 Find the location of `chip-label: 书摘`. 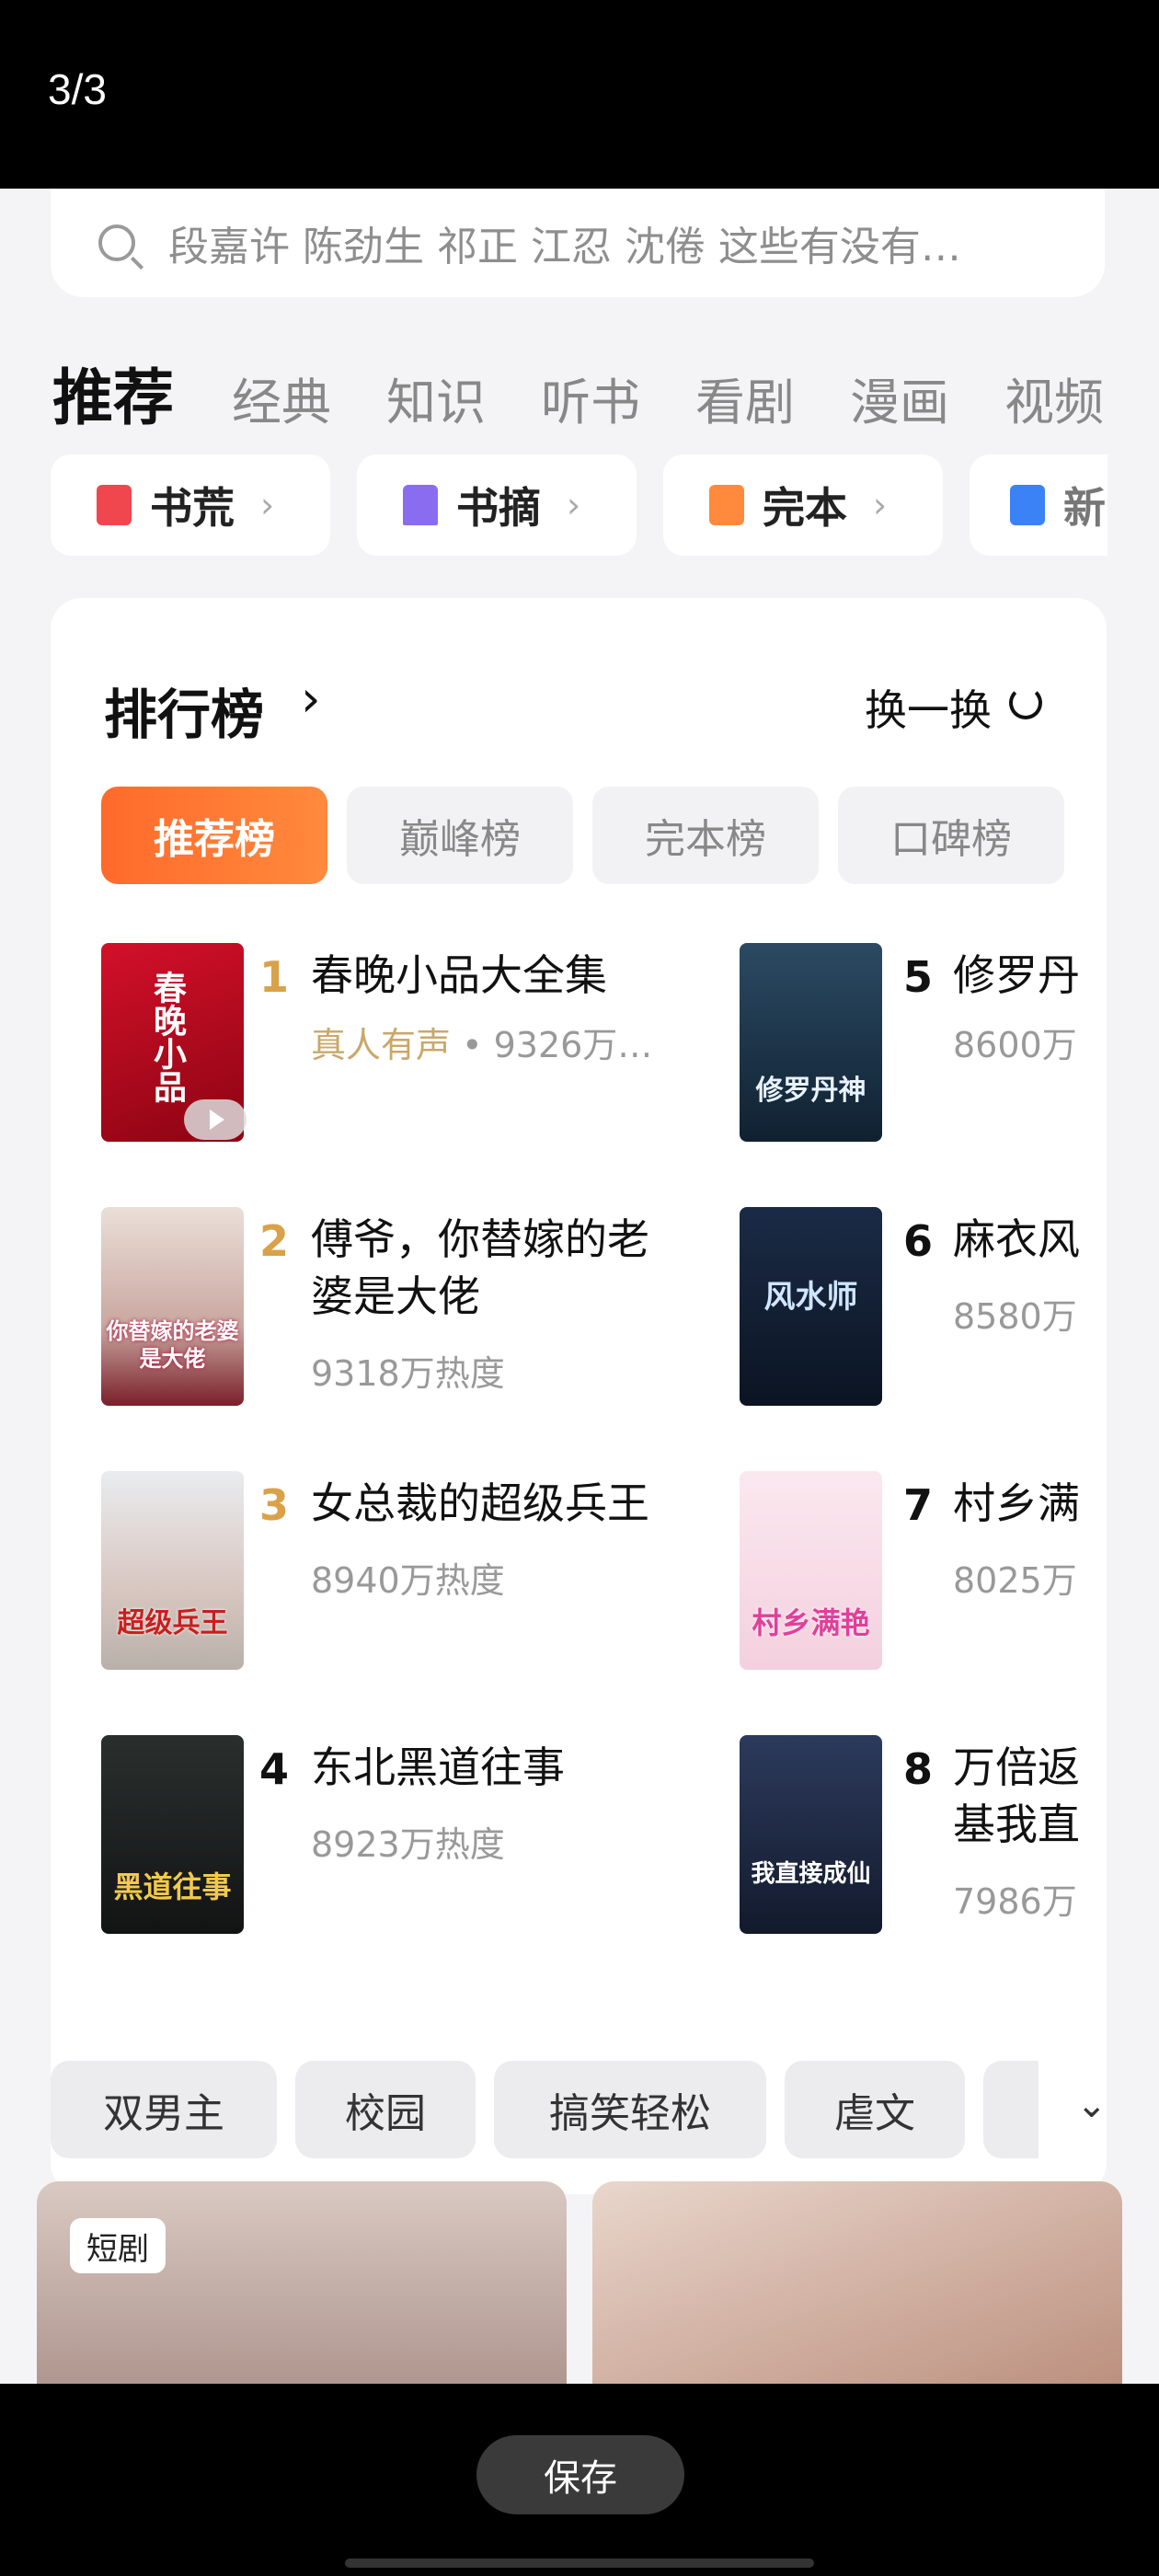

chip-label: 书摘 is located at coordinates (498, 508).